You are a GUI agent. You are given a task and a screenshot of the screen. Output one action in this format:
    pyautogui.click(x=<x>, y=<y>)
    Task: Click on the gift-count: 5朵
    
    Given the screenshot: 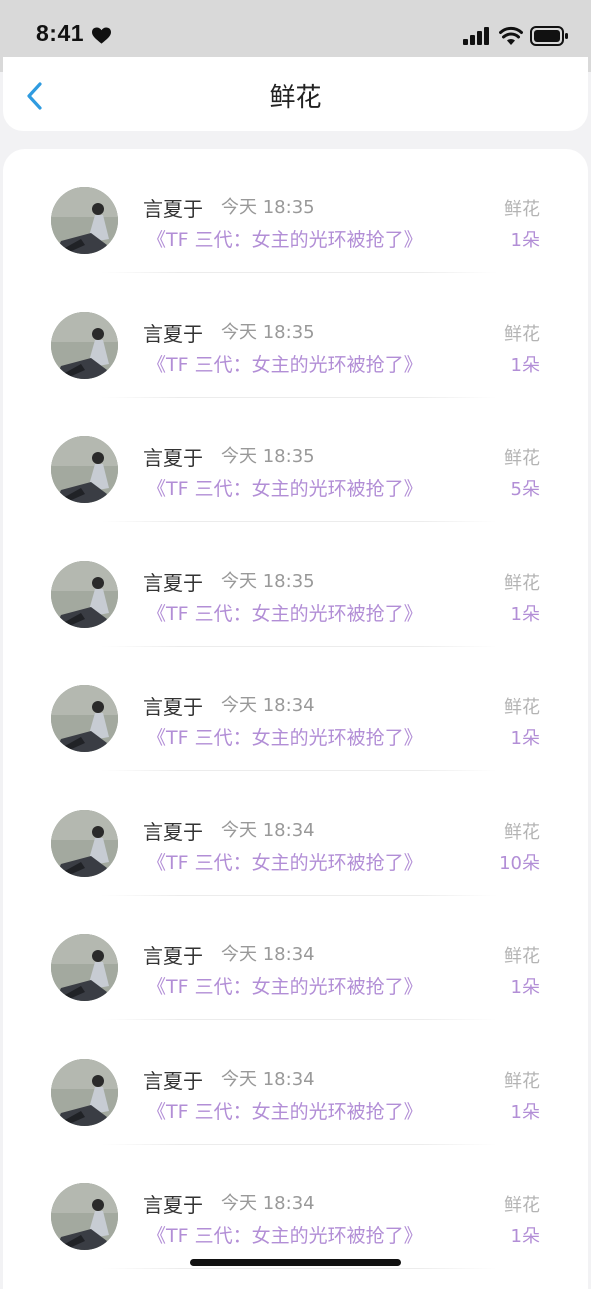 What is the action you would take?
    pyautogui.click(x=525, y=489)
    